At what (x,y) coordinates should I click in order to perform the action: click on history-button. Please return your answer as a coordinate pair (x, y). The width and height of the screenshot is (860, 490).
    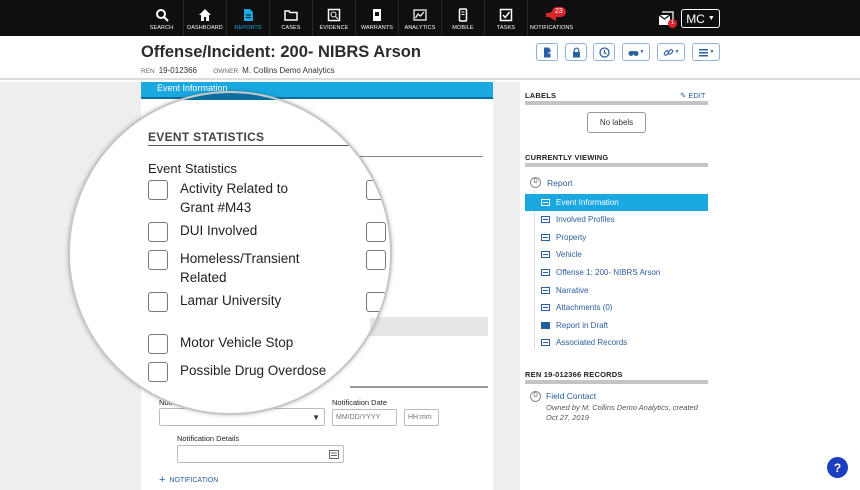
    Looking at the image, I should click on (604, 52).